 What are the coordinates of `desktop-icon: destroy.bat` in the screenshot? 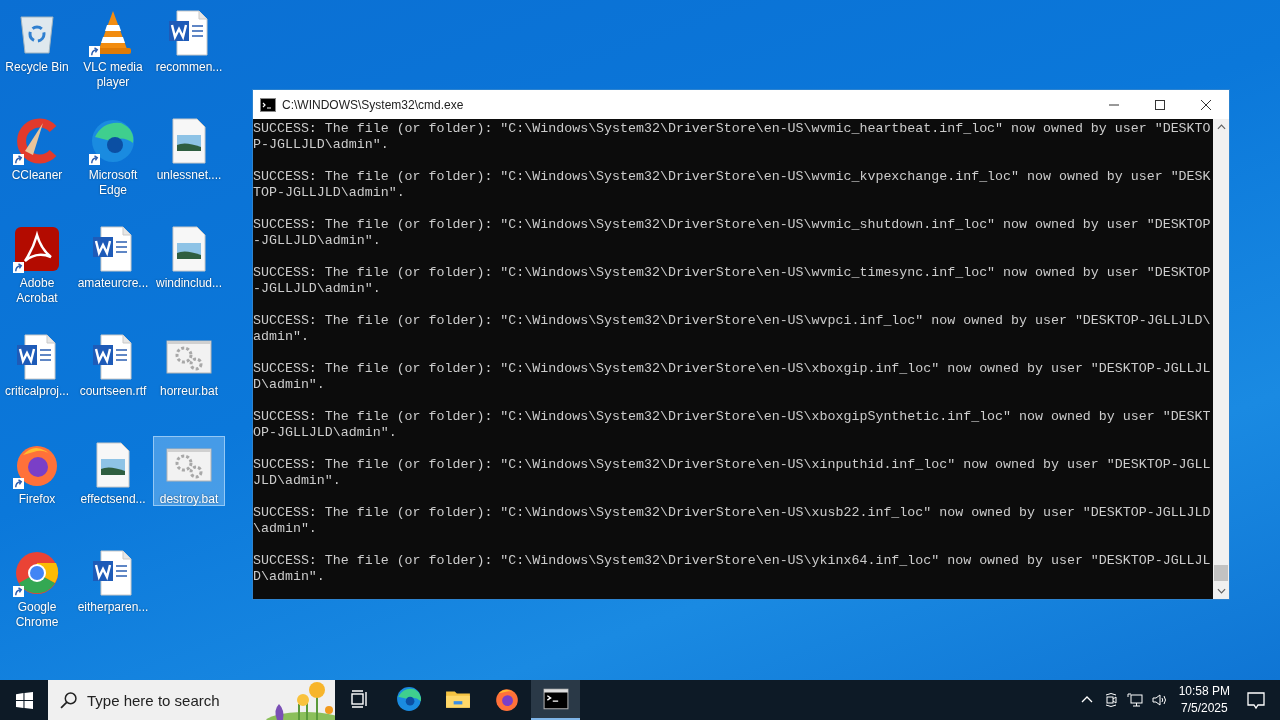 It's located at (189, 471).